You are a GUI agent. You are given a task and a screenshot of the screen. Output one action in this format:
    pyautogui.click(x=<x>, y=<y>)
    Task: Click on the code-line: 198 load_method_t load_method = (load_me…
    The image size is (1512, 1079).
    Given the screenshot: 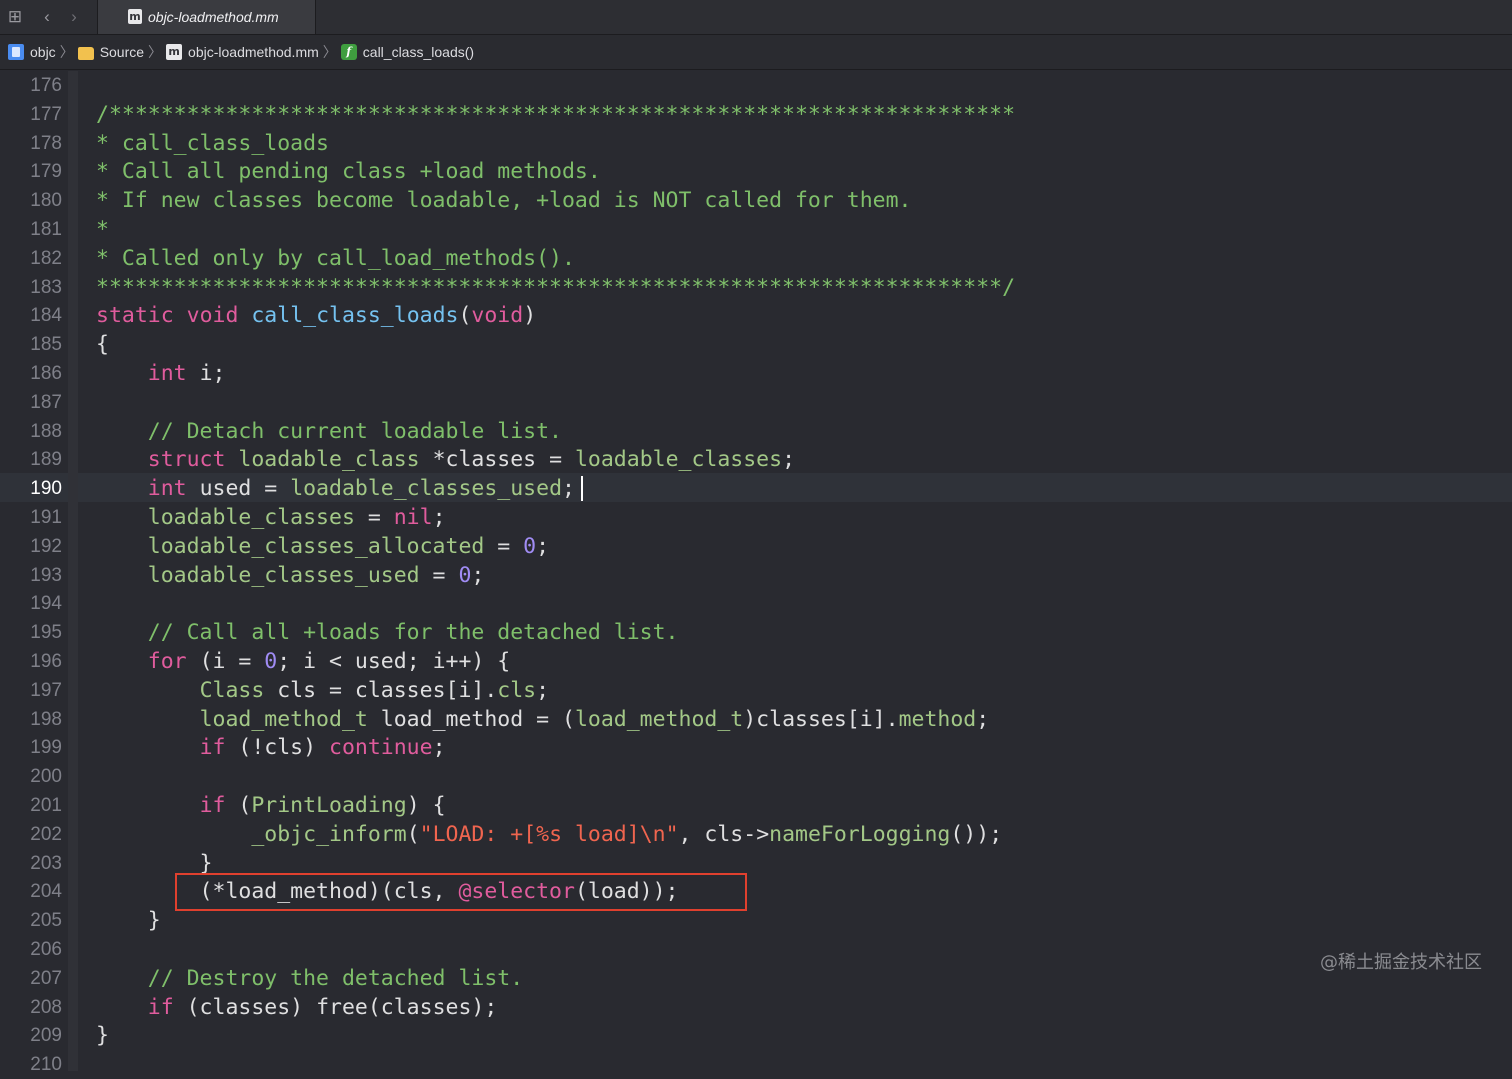 What is the action you would take?
    pyautogui.click(x=756, y=719)
    